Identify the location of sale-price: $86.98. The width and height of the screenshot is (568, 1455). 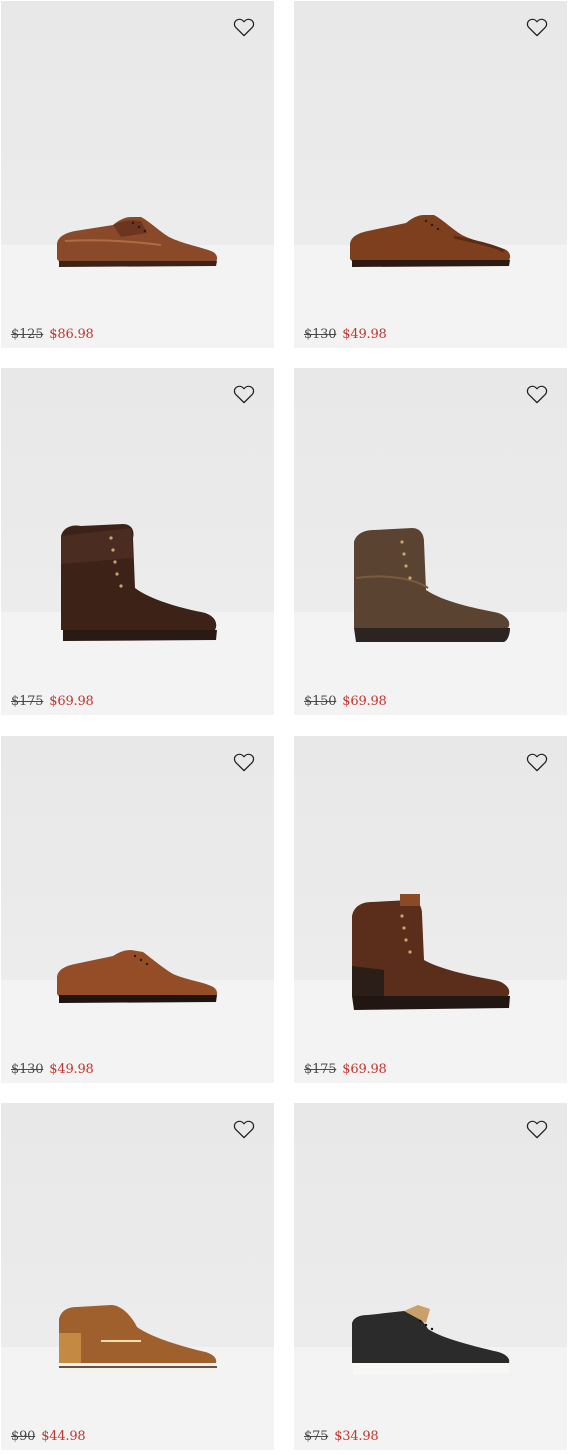
(71, 334).